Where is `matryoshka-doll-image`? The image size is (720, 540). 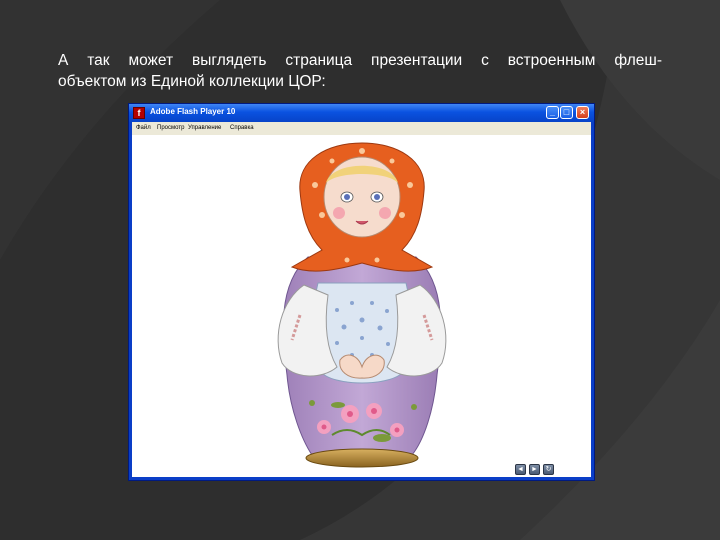
matryoshka-doll-image is located at coordinates (362, 305).